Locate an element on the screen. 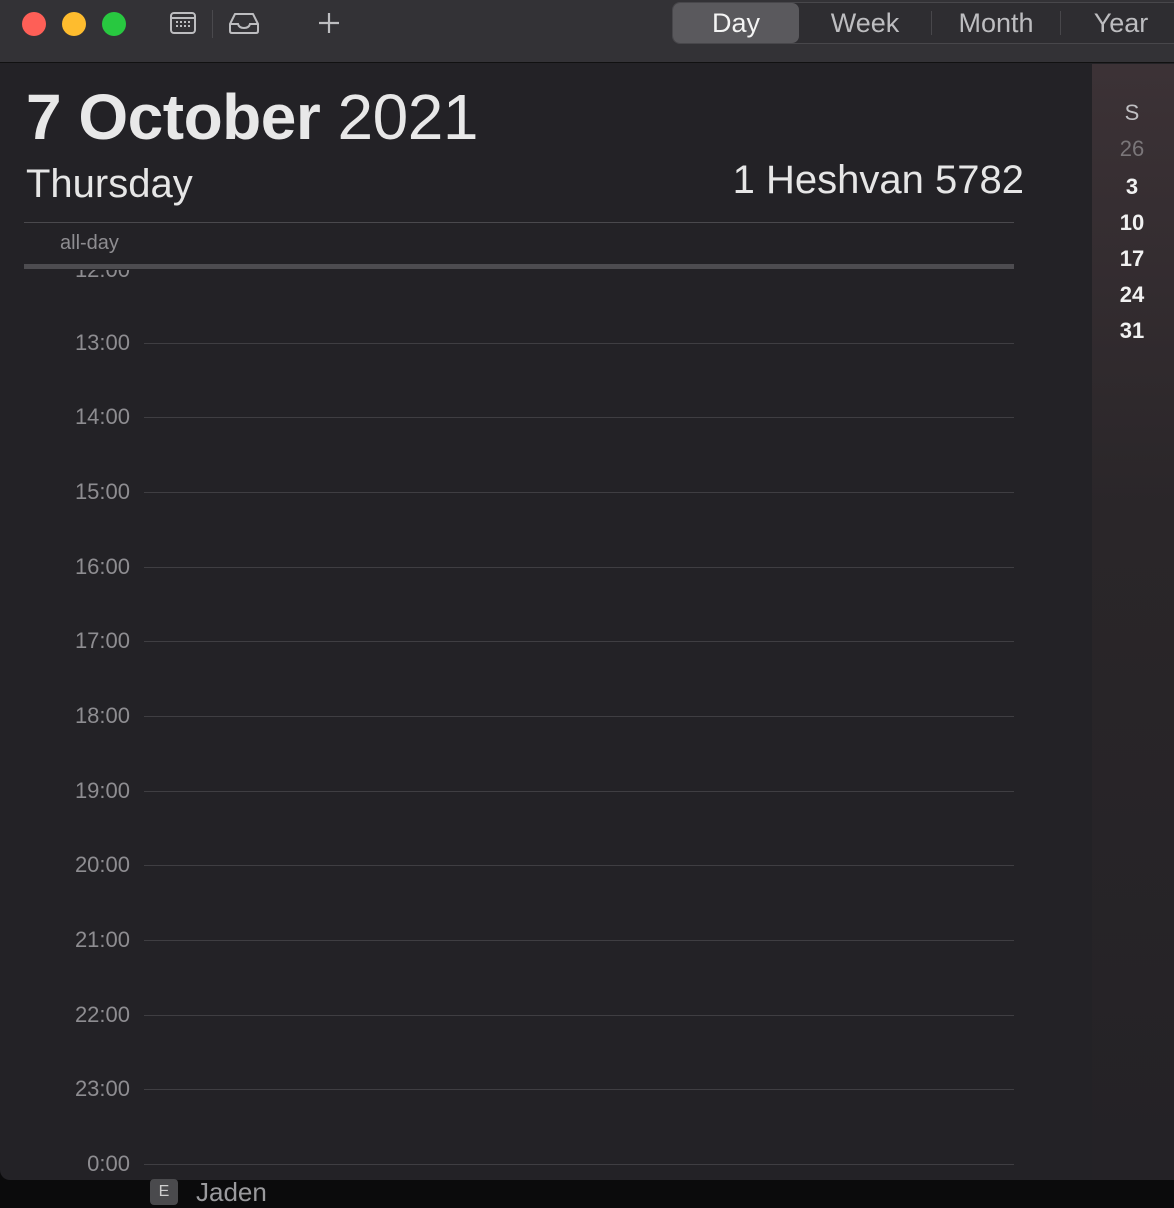  hour-label: 23:00 is located at coordinates (102, 1088).